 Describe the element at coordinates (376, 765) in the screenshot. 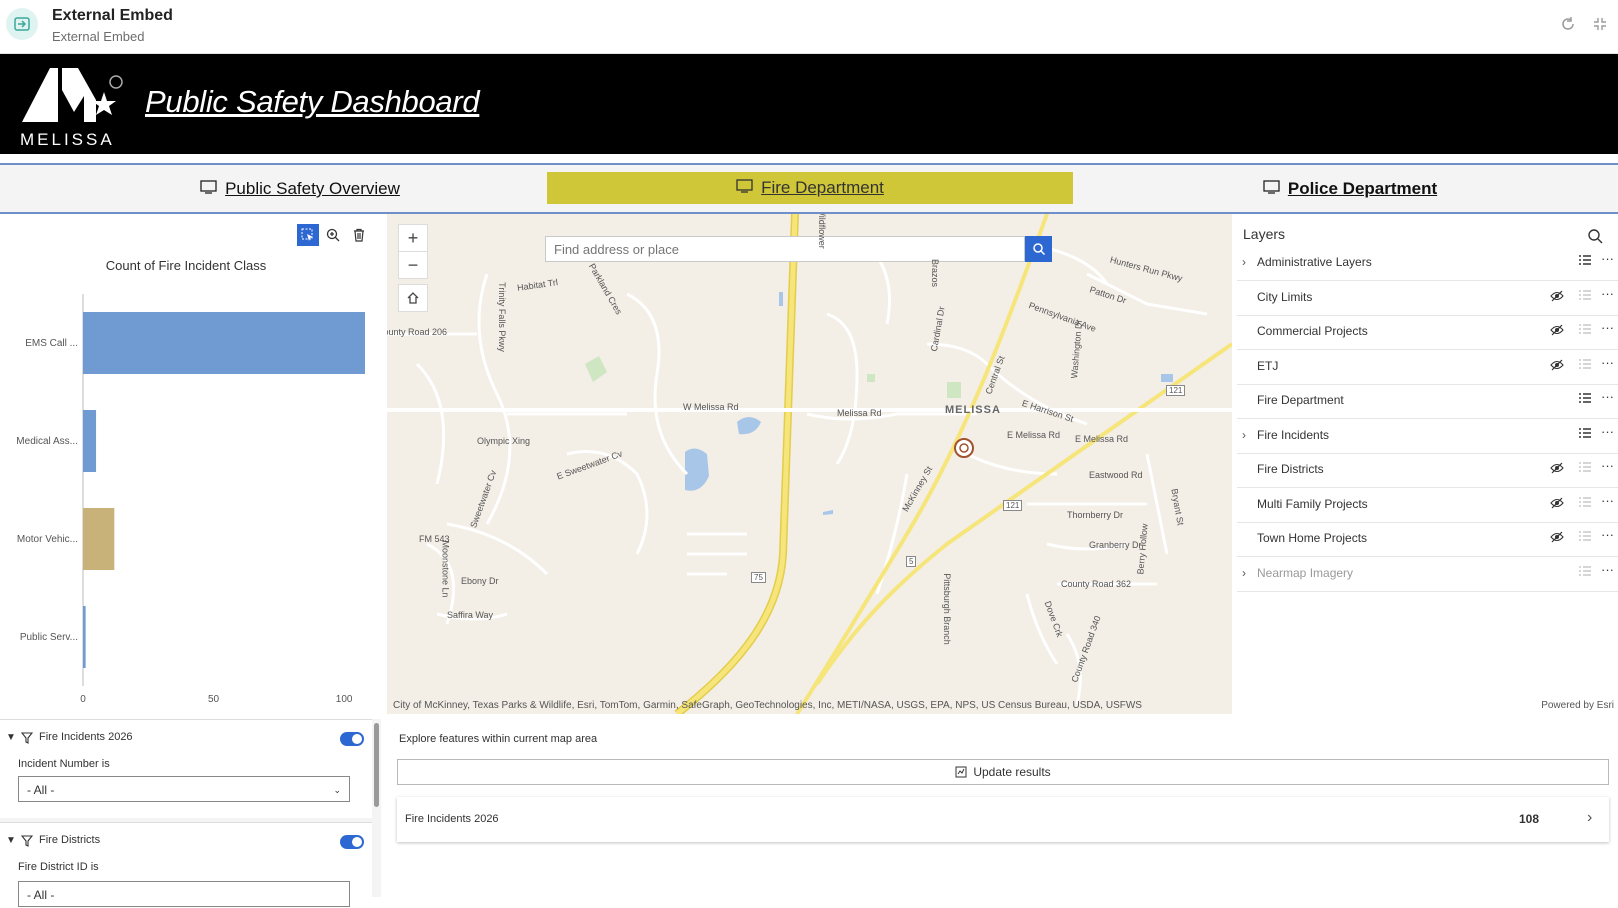

I see `scrollbar` at that location.